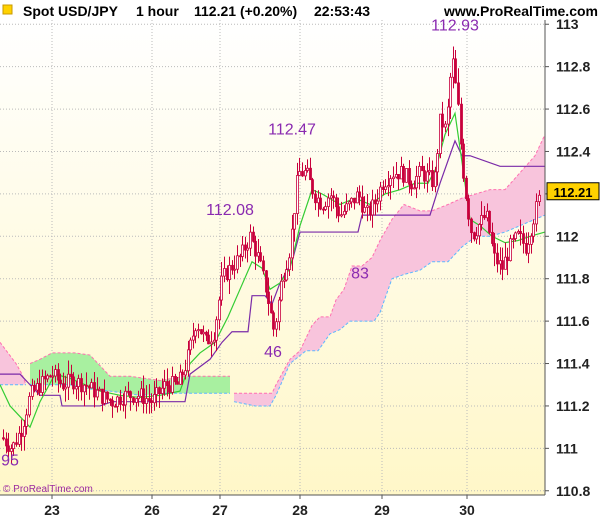 This screenshot has height=519, width=600. What do you see at coordinates (300, 510) in the screenshot?
I see `x-tick-label: 28` at bounding box center [300, 510].